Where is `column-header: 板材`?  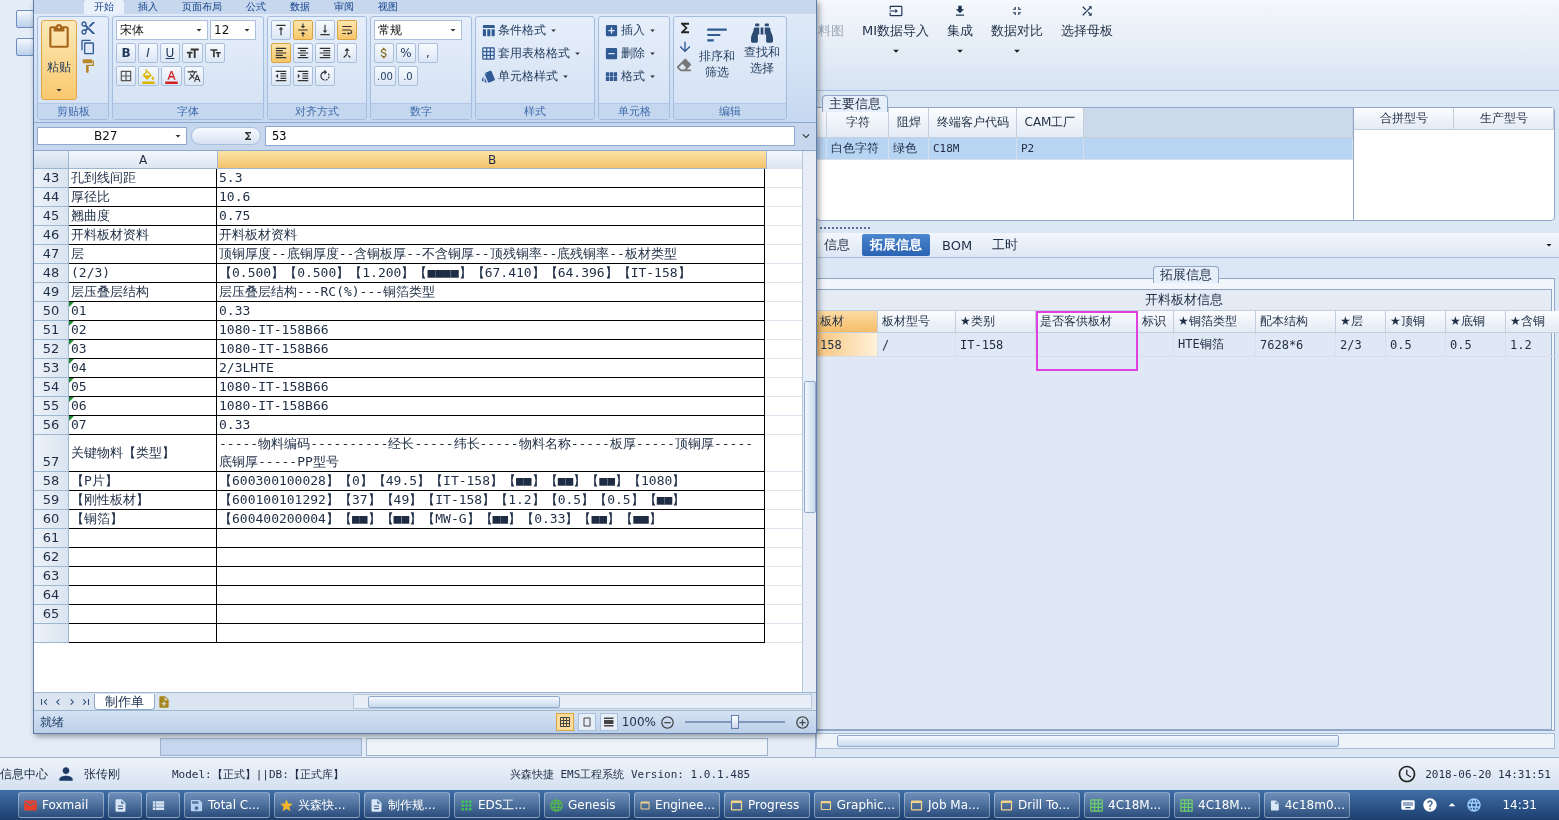 column-header: 板材 is located at coordinates (847, 322).